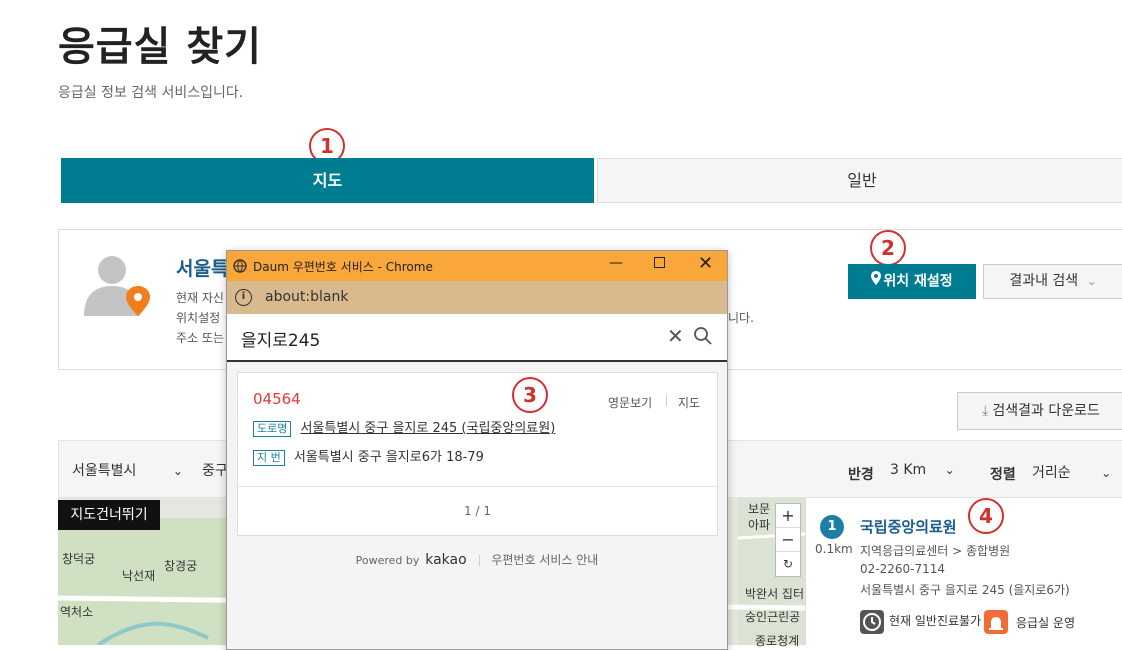 The image size is (1122, 650). Describe the element at coordinates (775, 594) in the screenshot. I see `map-label-parkwanseo: 박완서 집터` at that location.